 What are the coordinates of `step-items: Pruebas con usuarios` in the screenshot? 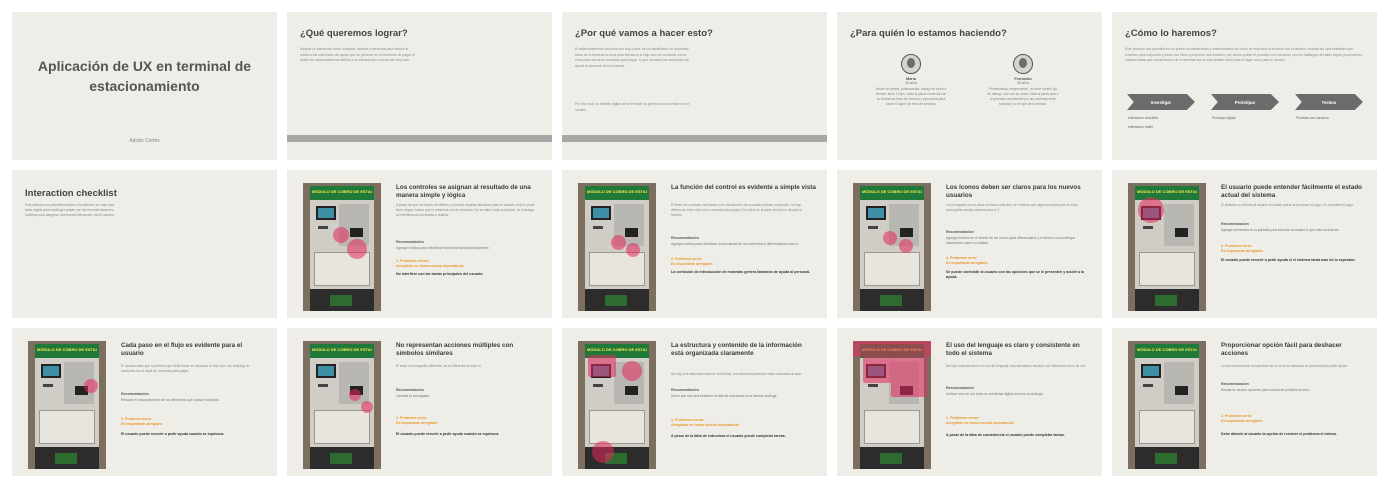 It's located at (1312, 118).